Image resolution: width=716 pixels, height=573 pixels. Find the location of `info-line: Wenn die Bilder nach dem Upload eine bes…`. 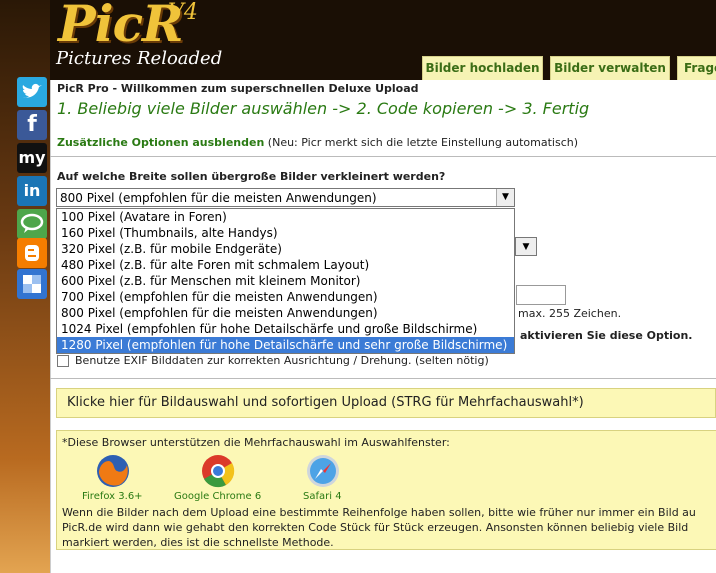

info-line: Wenn die Bilder nach dem Upload eine bes… is located at coordinates (379, 512).